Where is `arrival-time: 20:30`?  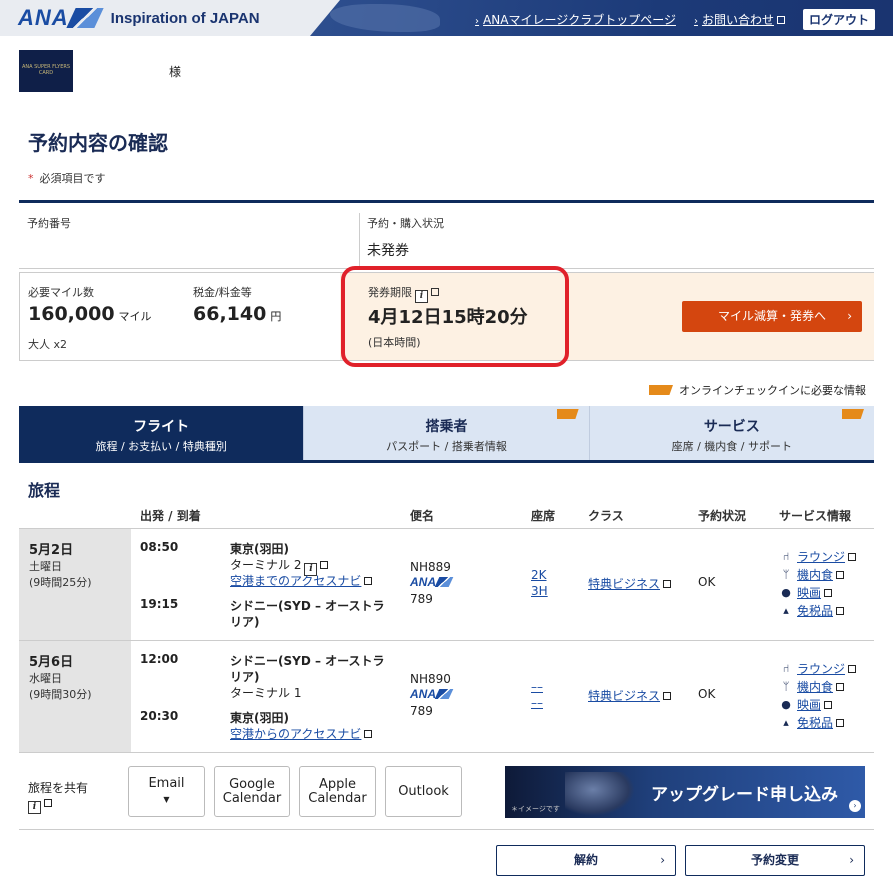 arrival-time: 20:30 is located at coordinates (159, 716).